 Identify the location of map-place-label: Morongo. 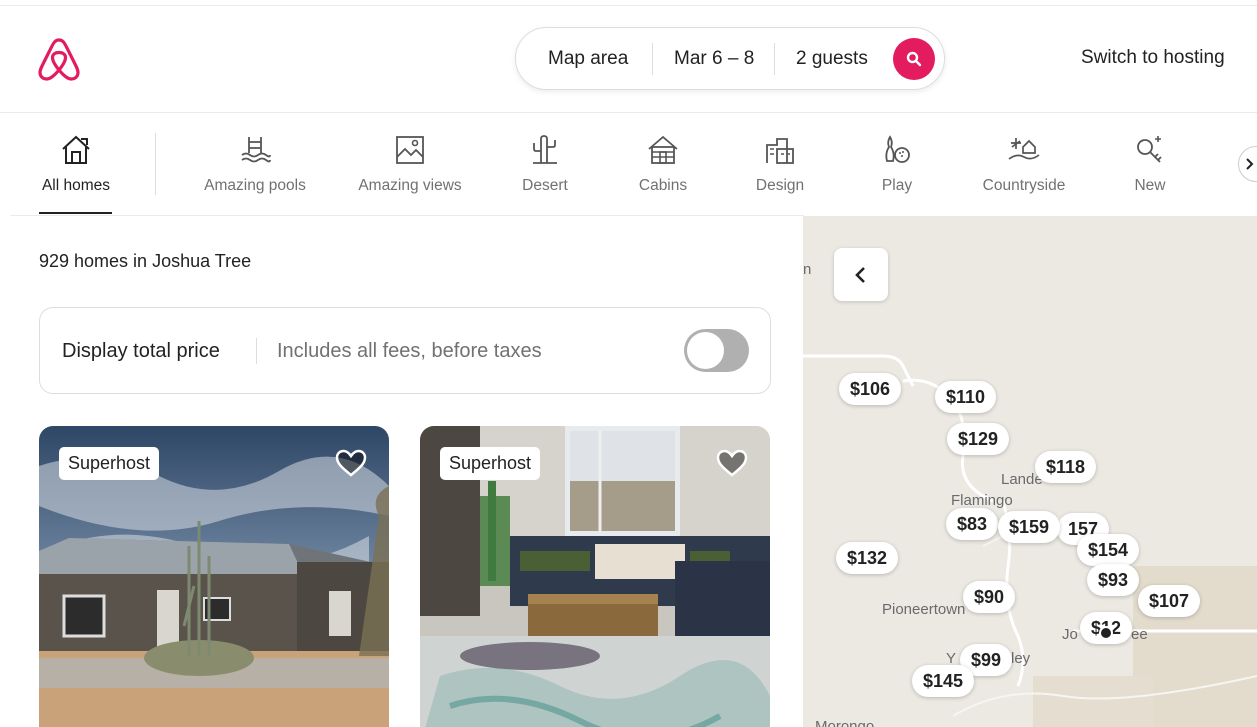
(845, 722).